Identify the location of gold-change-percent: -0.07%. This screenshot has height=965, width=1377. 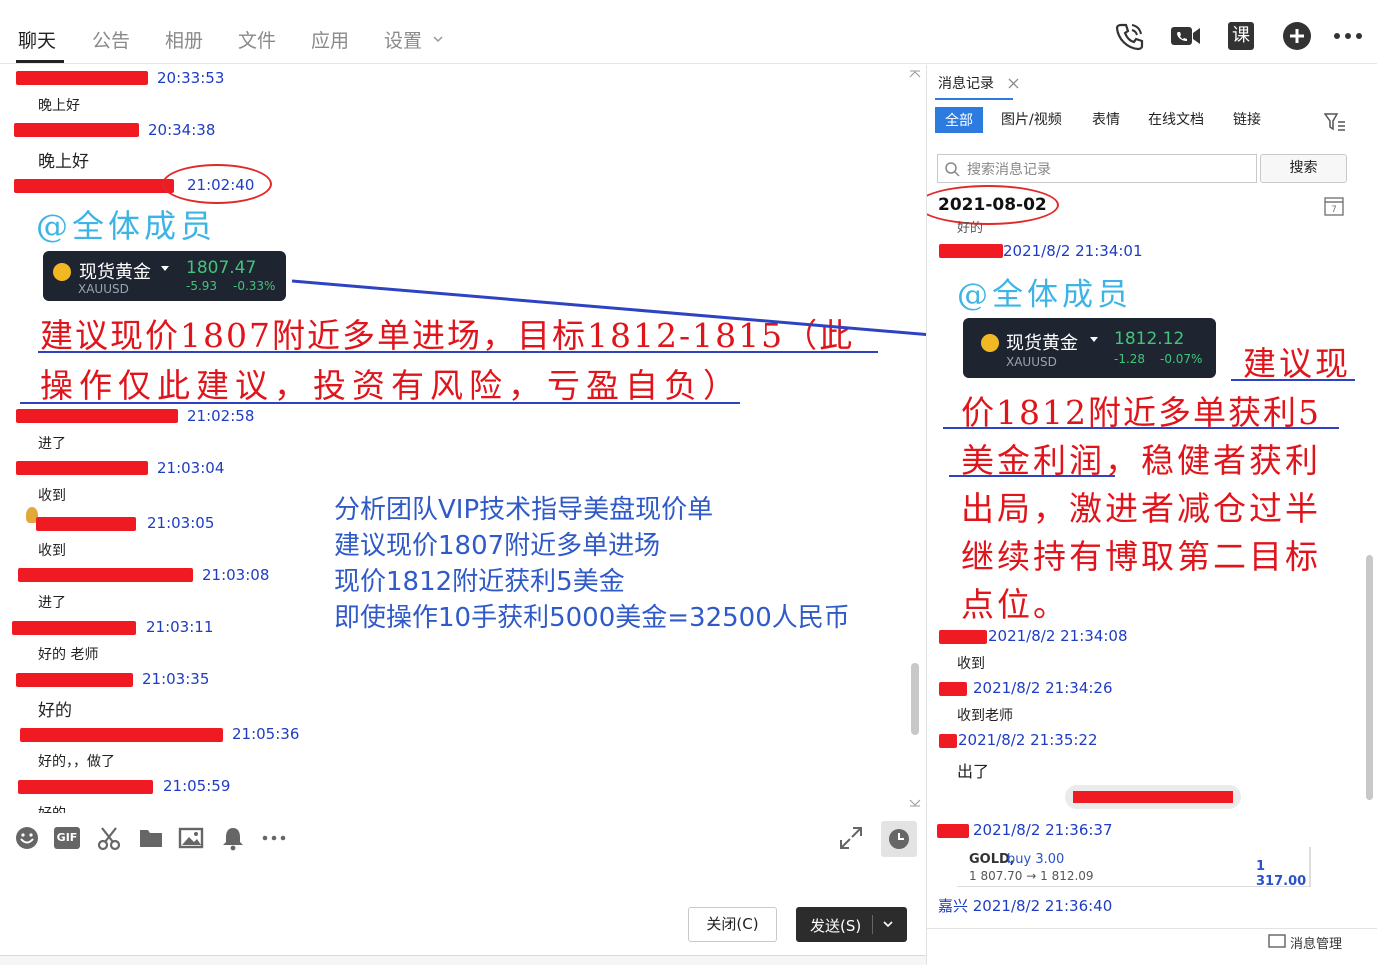
(1181, 359).